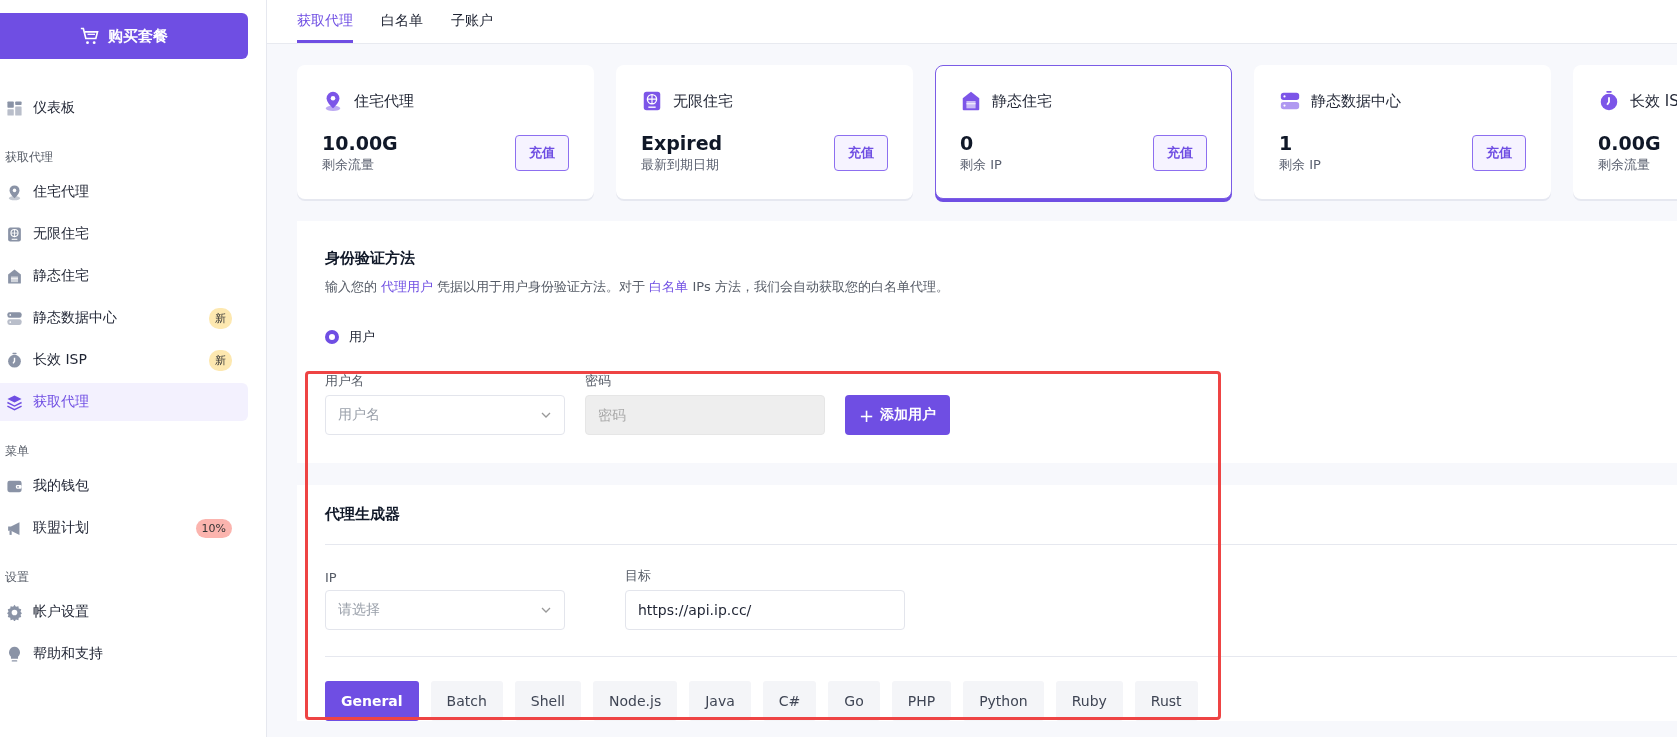  Describe the element at coordinates (124, 528) in the screenshot. I see `sidebar-item: 联盟计划 10%` at that location.